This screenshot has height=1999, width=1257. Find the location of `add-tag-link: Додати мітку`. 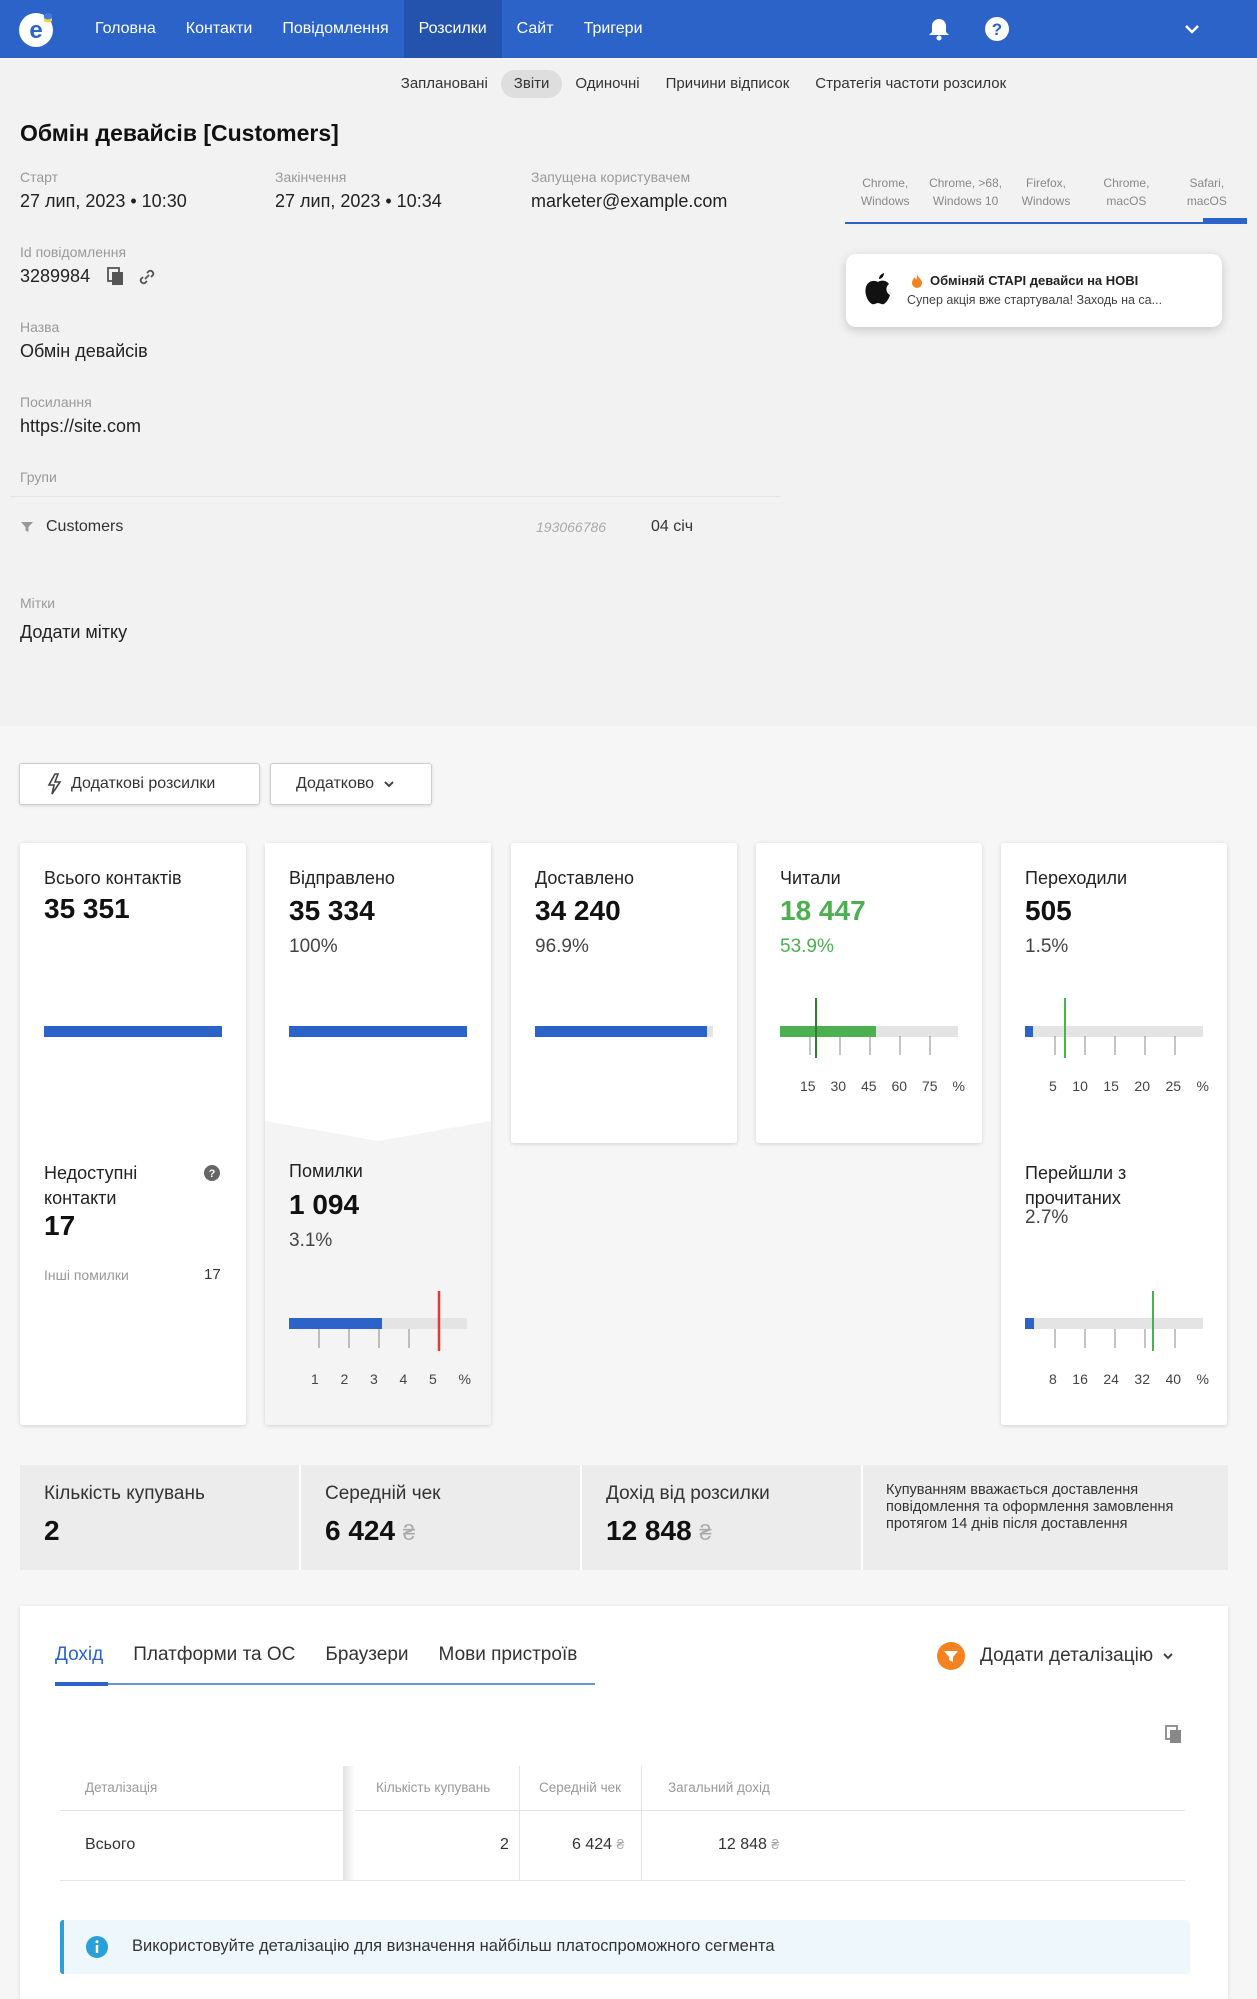

add-tag-link: Додати мітку is located at coordinates (73, 632).